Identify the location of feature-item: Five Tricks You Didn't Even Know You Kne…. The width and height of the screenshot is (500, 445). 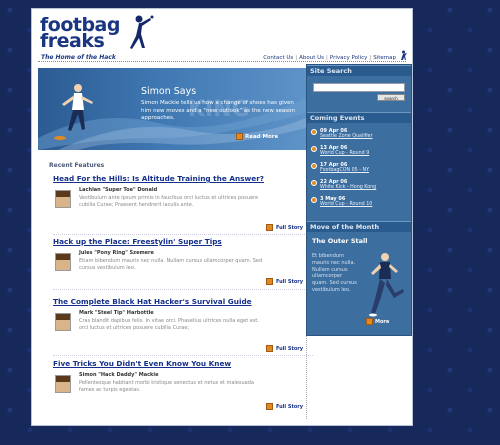
(178, 384).